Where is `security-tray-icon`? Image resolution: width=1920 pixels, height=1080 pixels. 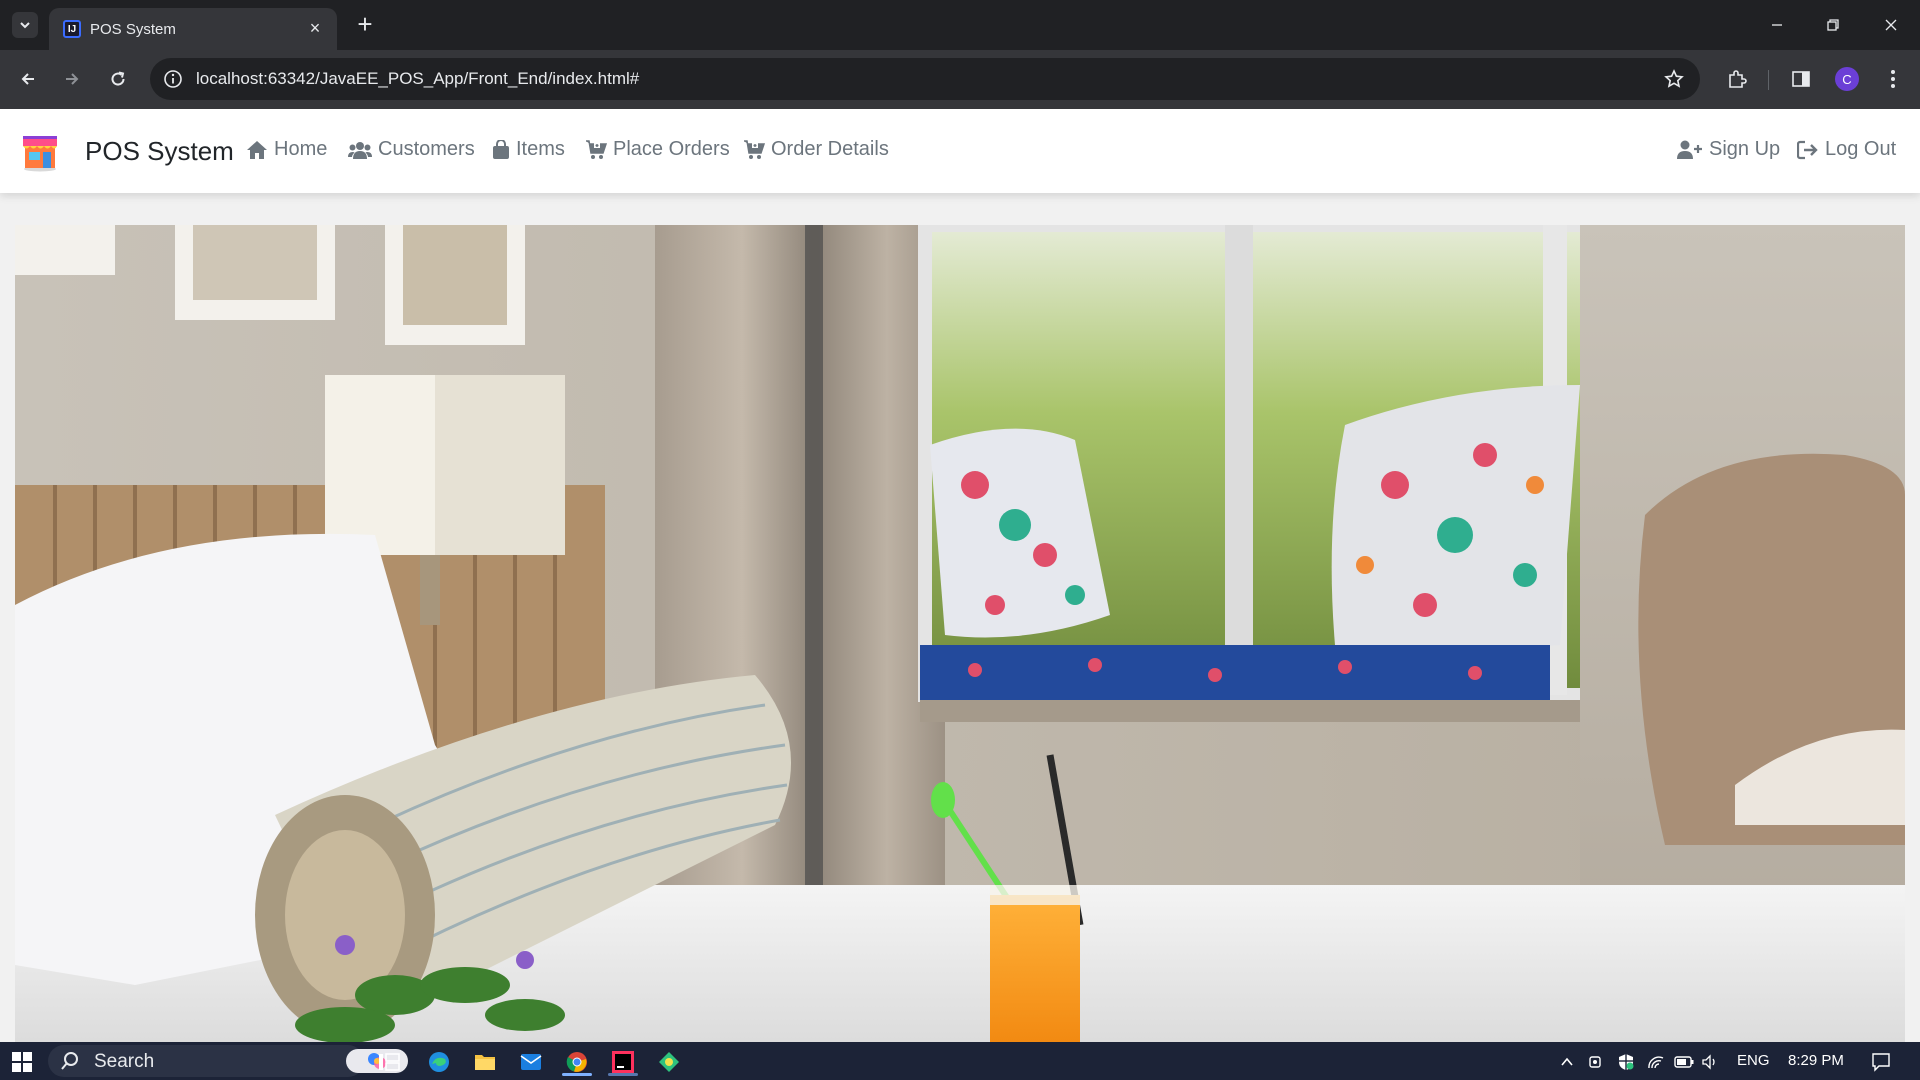
security-tray-icon is located at coordinates (1626, 1062).